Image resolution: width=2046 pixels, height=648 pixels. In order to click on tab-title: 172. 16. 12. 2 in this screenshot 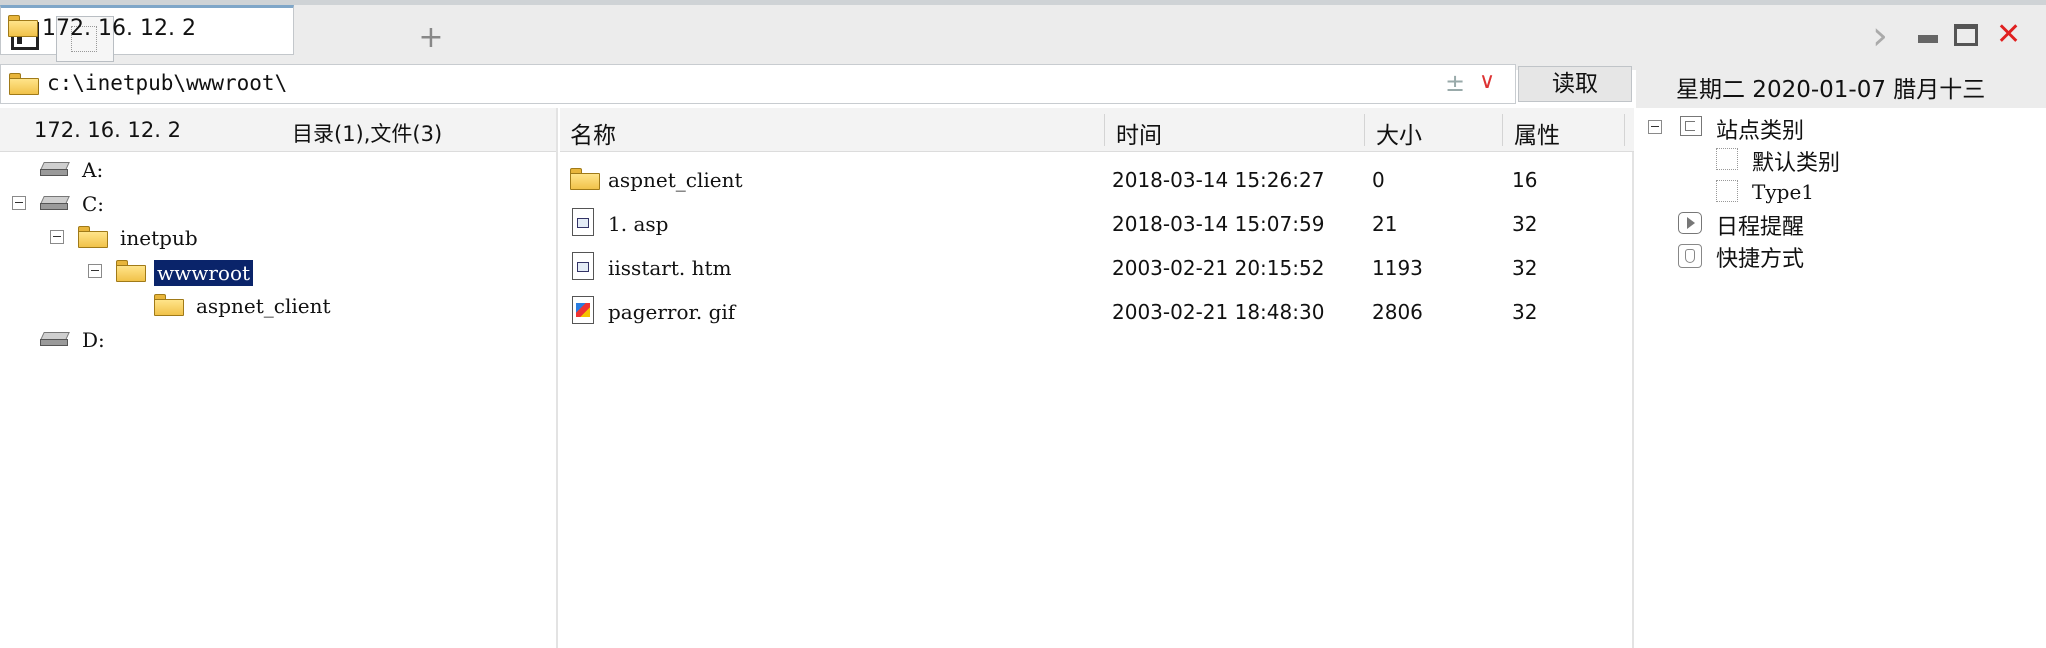, I will do `click(119, 28)`.